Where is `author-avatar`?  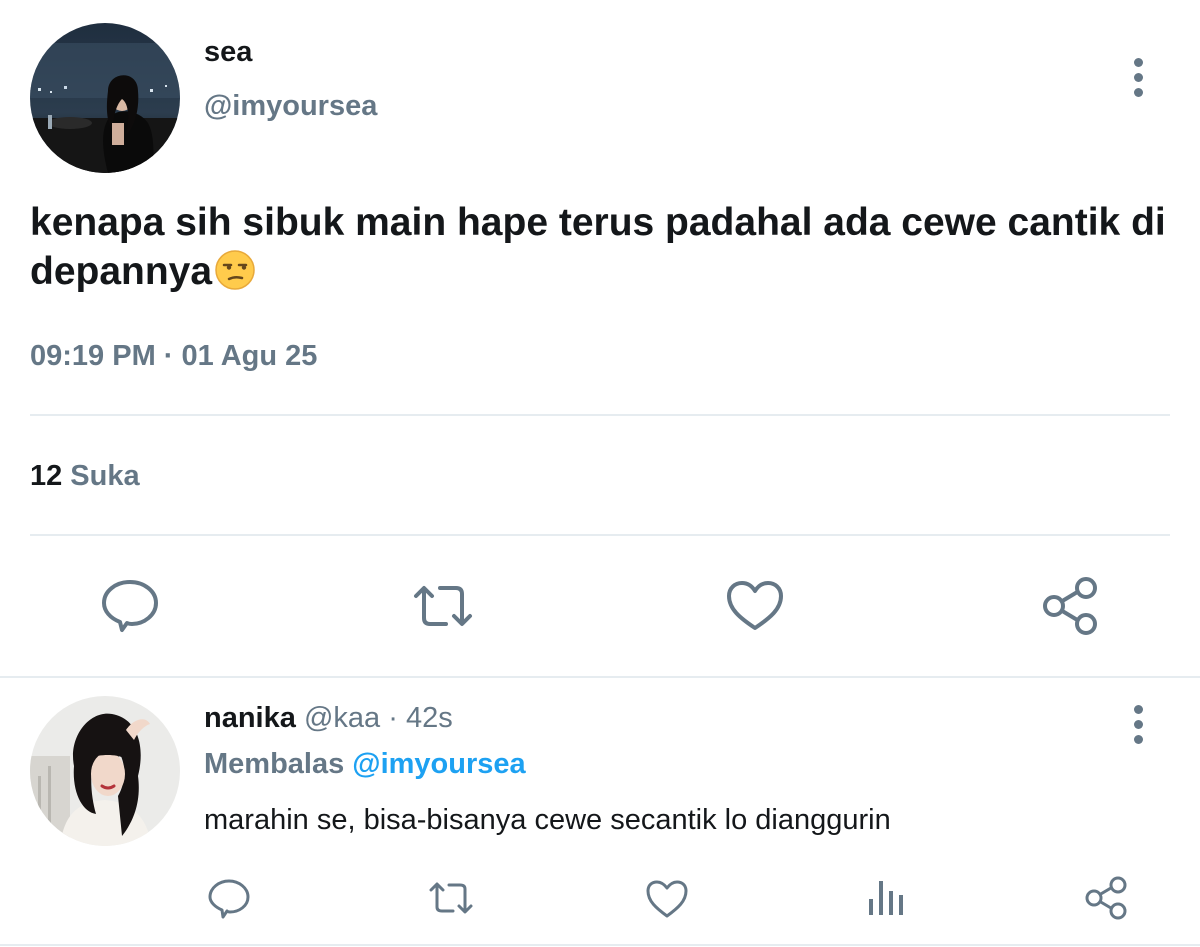 author-avatar is located at coordinates (105, 98).